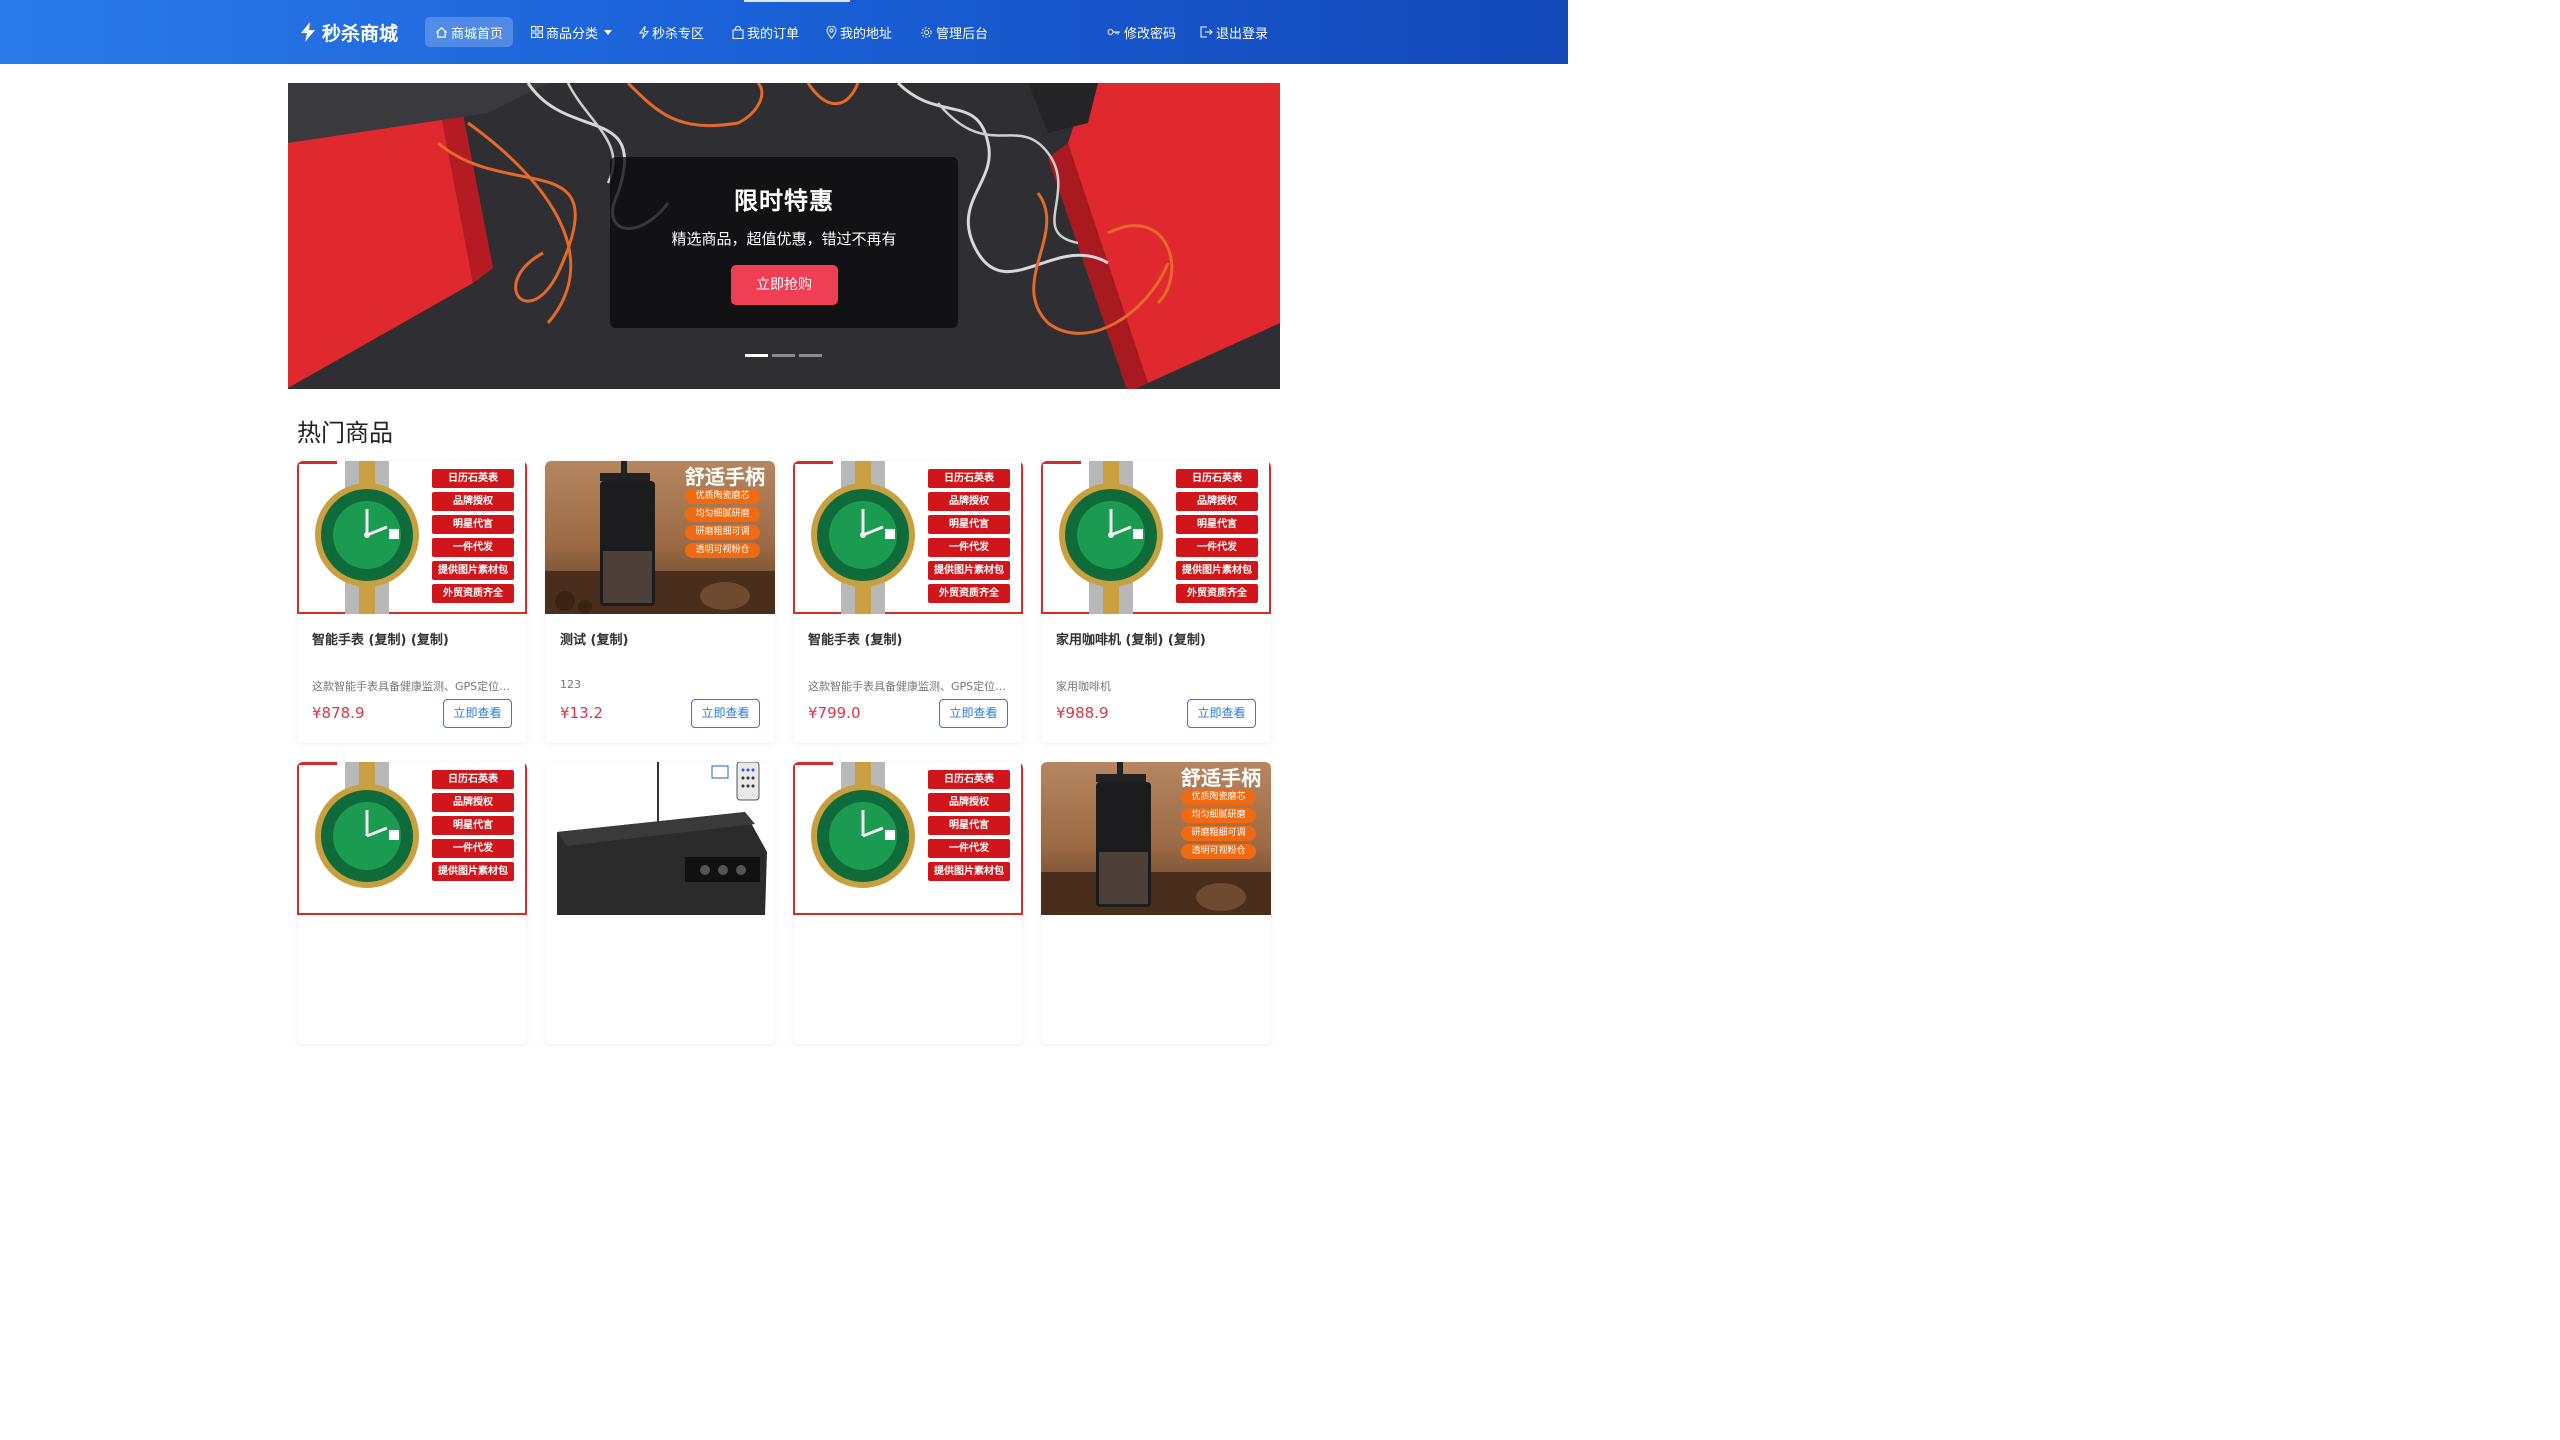  Describe the element at coordinates (1113, 32) in the screenshot. I see `key-icon` at that location.